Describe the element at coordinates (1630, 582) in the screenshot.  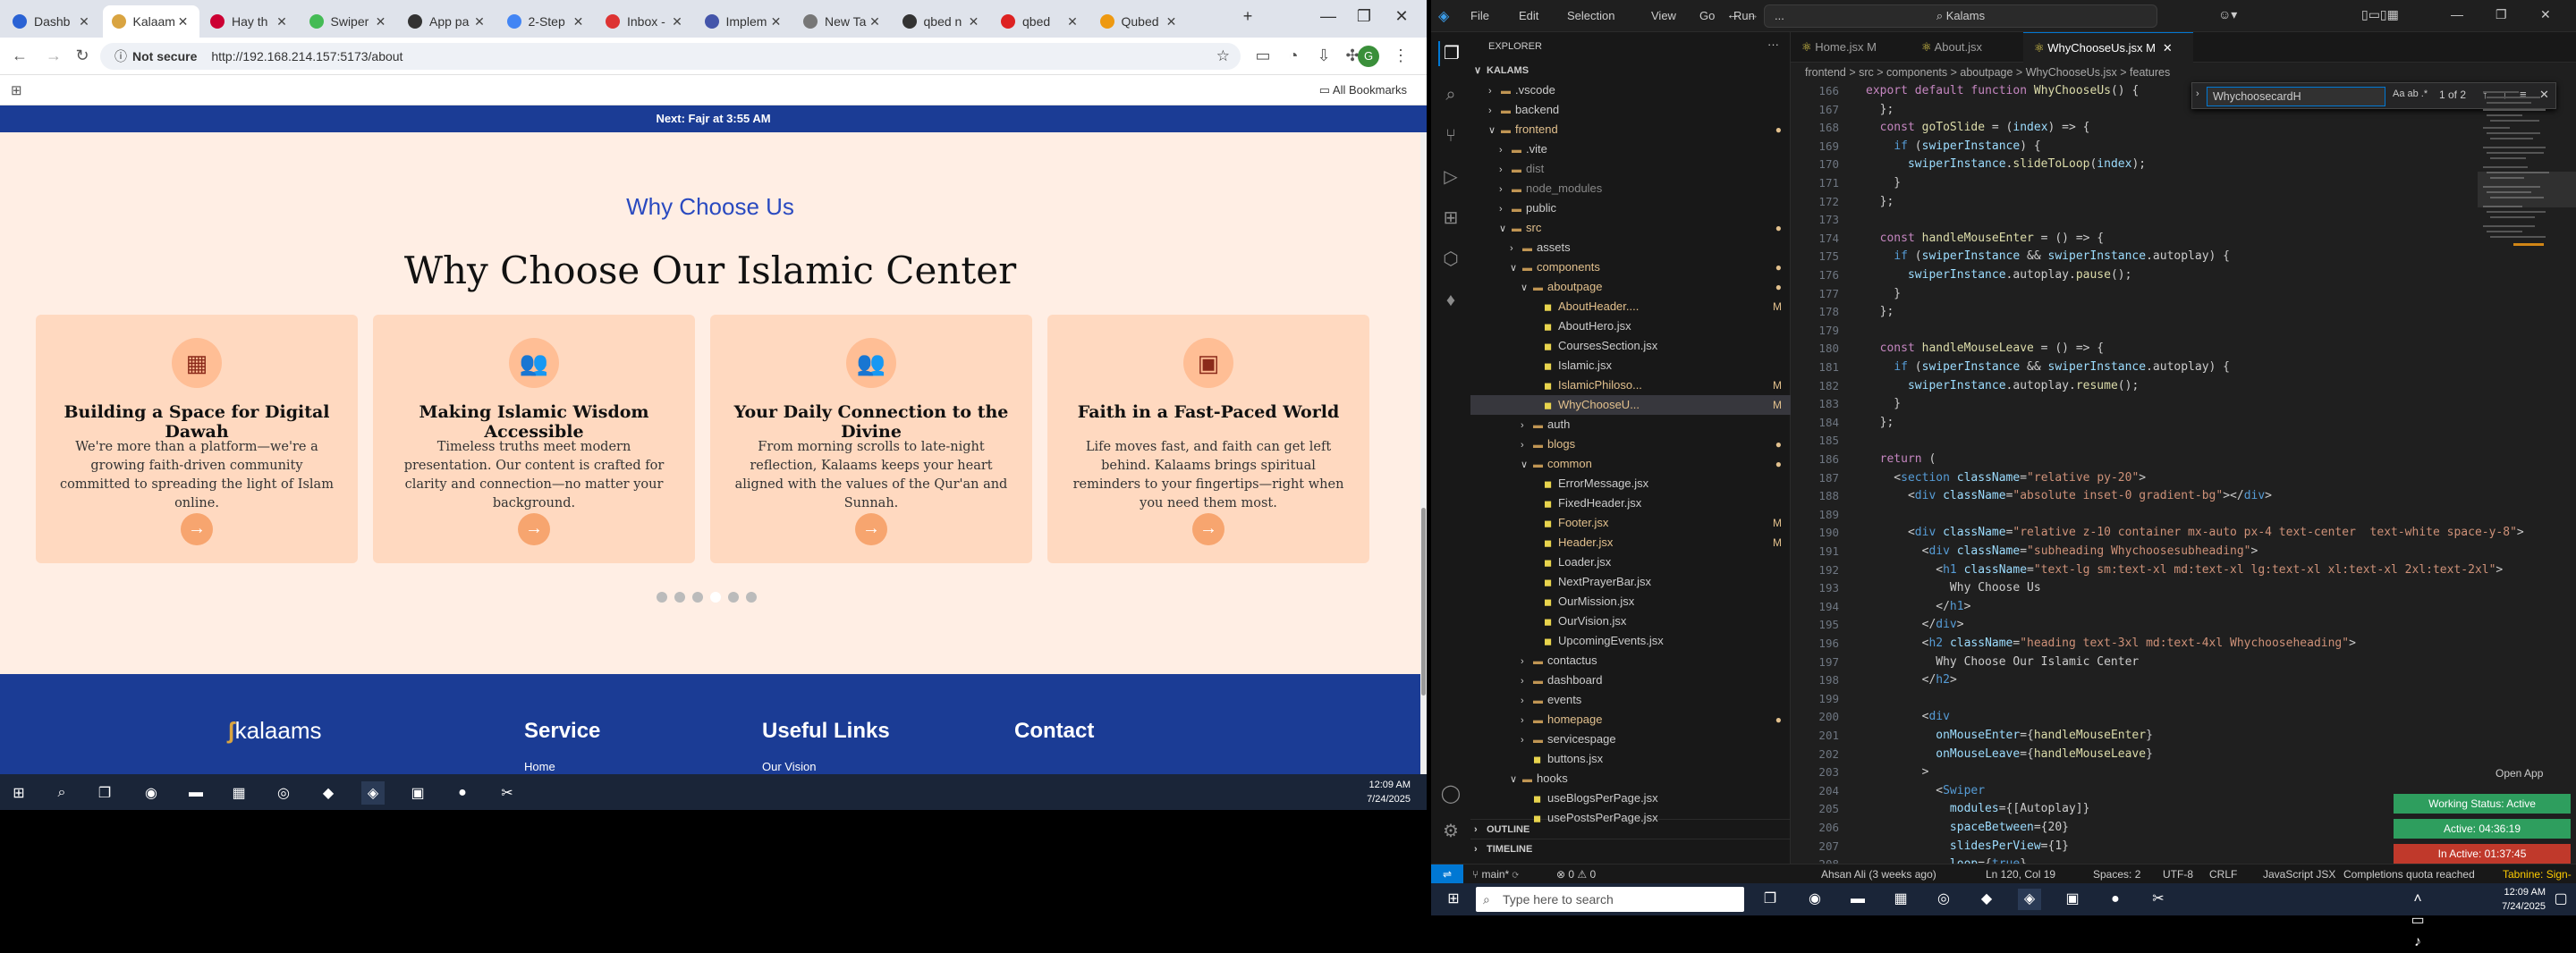
I see `tree-file: ◼ NextPrayerBar.jsx` at that location.